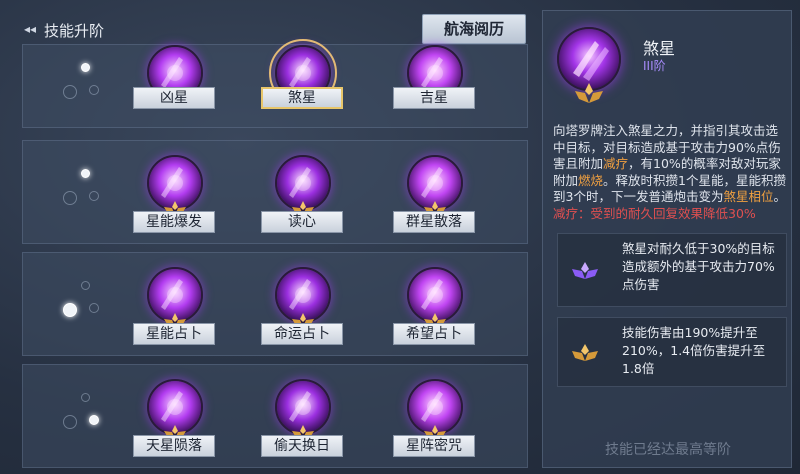 This screenshot has width=800, height=474. Describe the element at coordinates (174, 334) in the screenshot. I see `skill-label: 星能占卜` at that location.